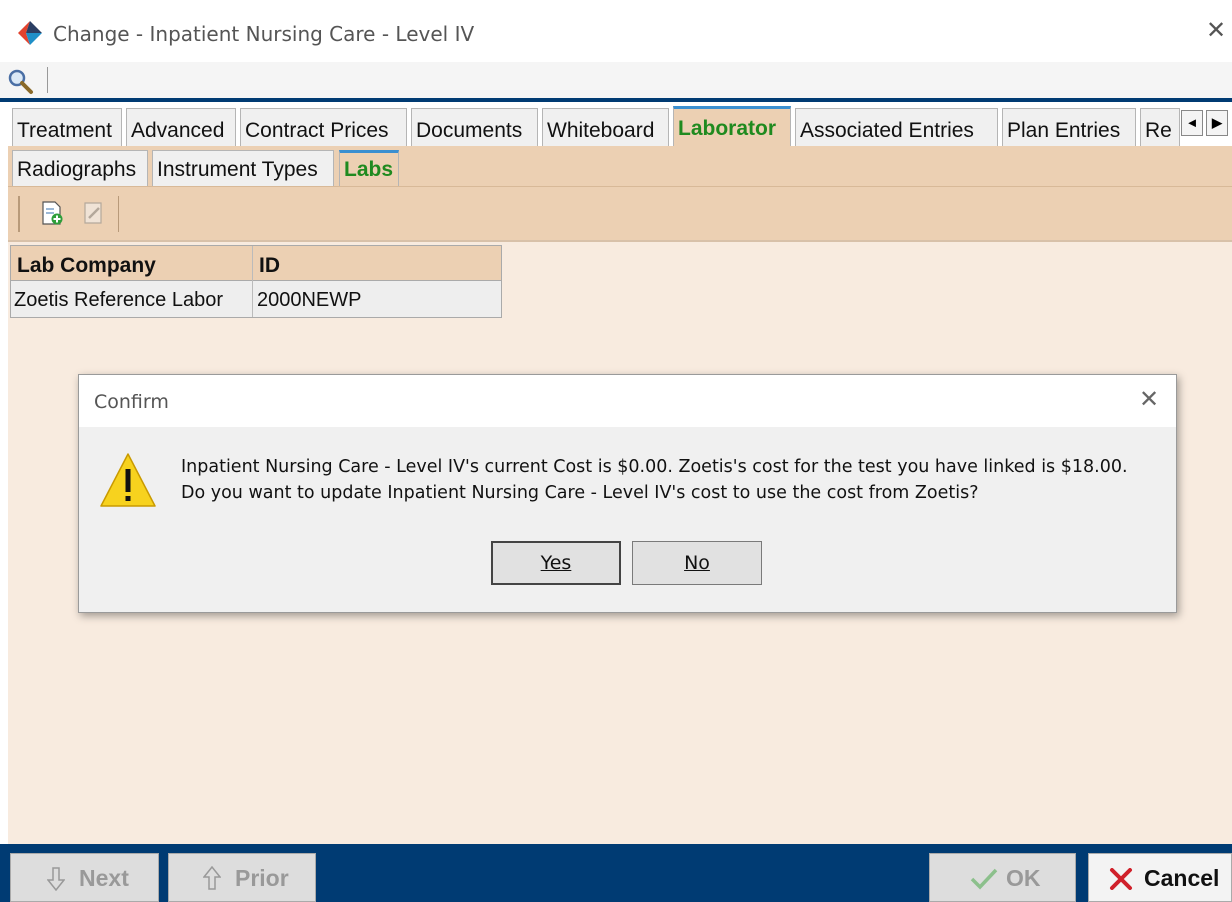 The height and width of the screenshot is (902, 1232). Describe the element at coordinates (605, 127) in the screenshot. I see `tab-whiteboard: Whiteboard` at that location.